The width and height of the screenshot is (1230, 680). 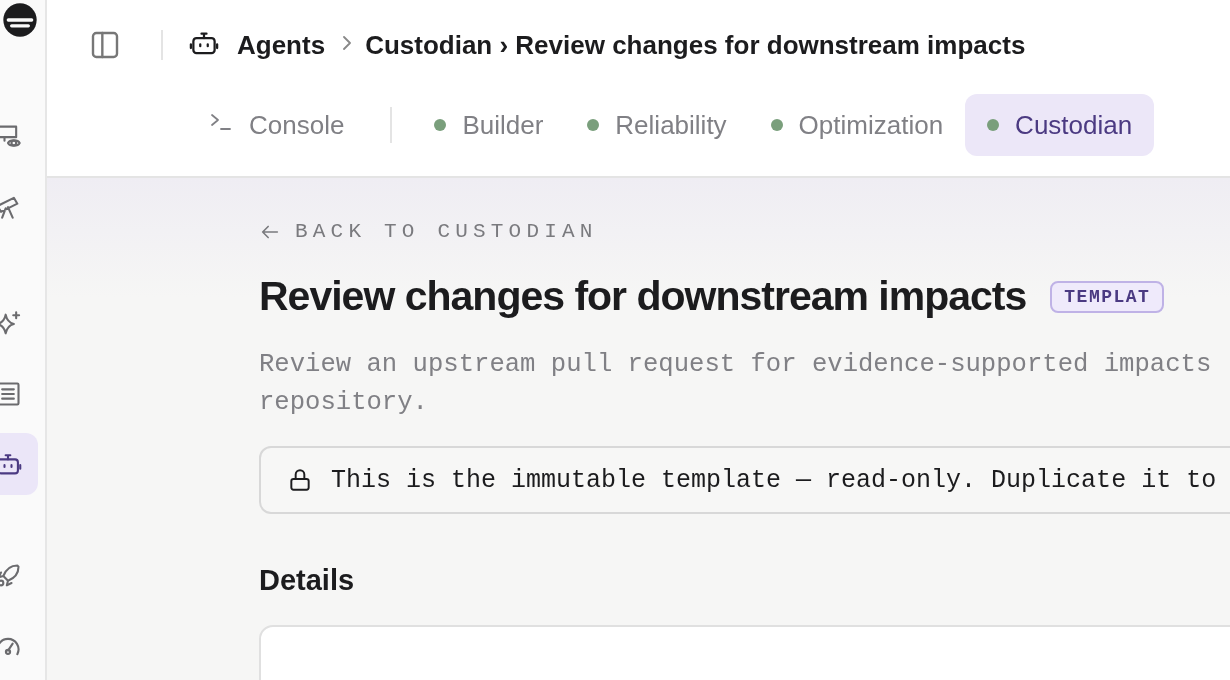 I want to click on page-title: Review changes for downstream impacts, so click(x=643, y=296).